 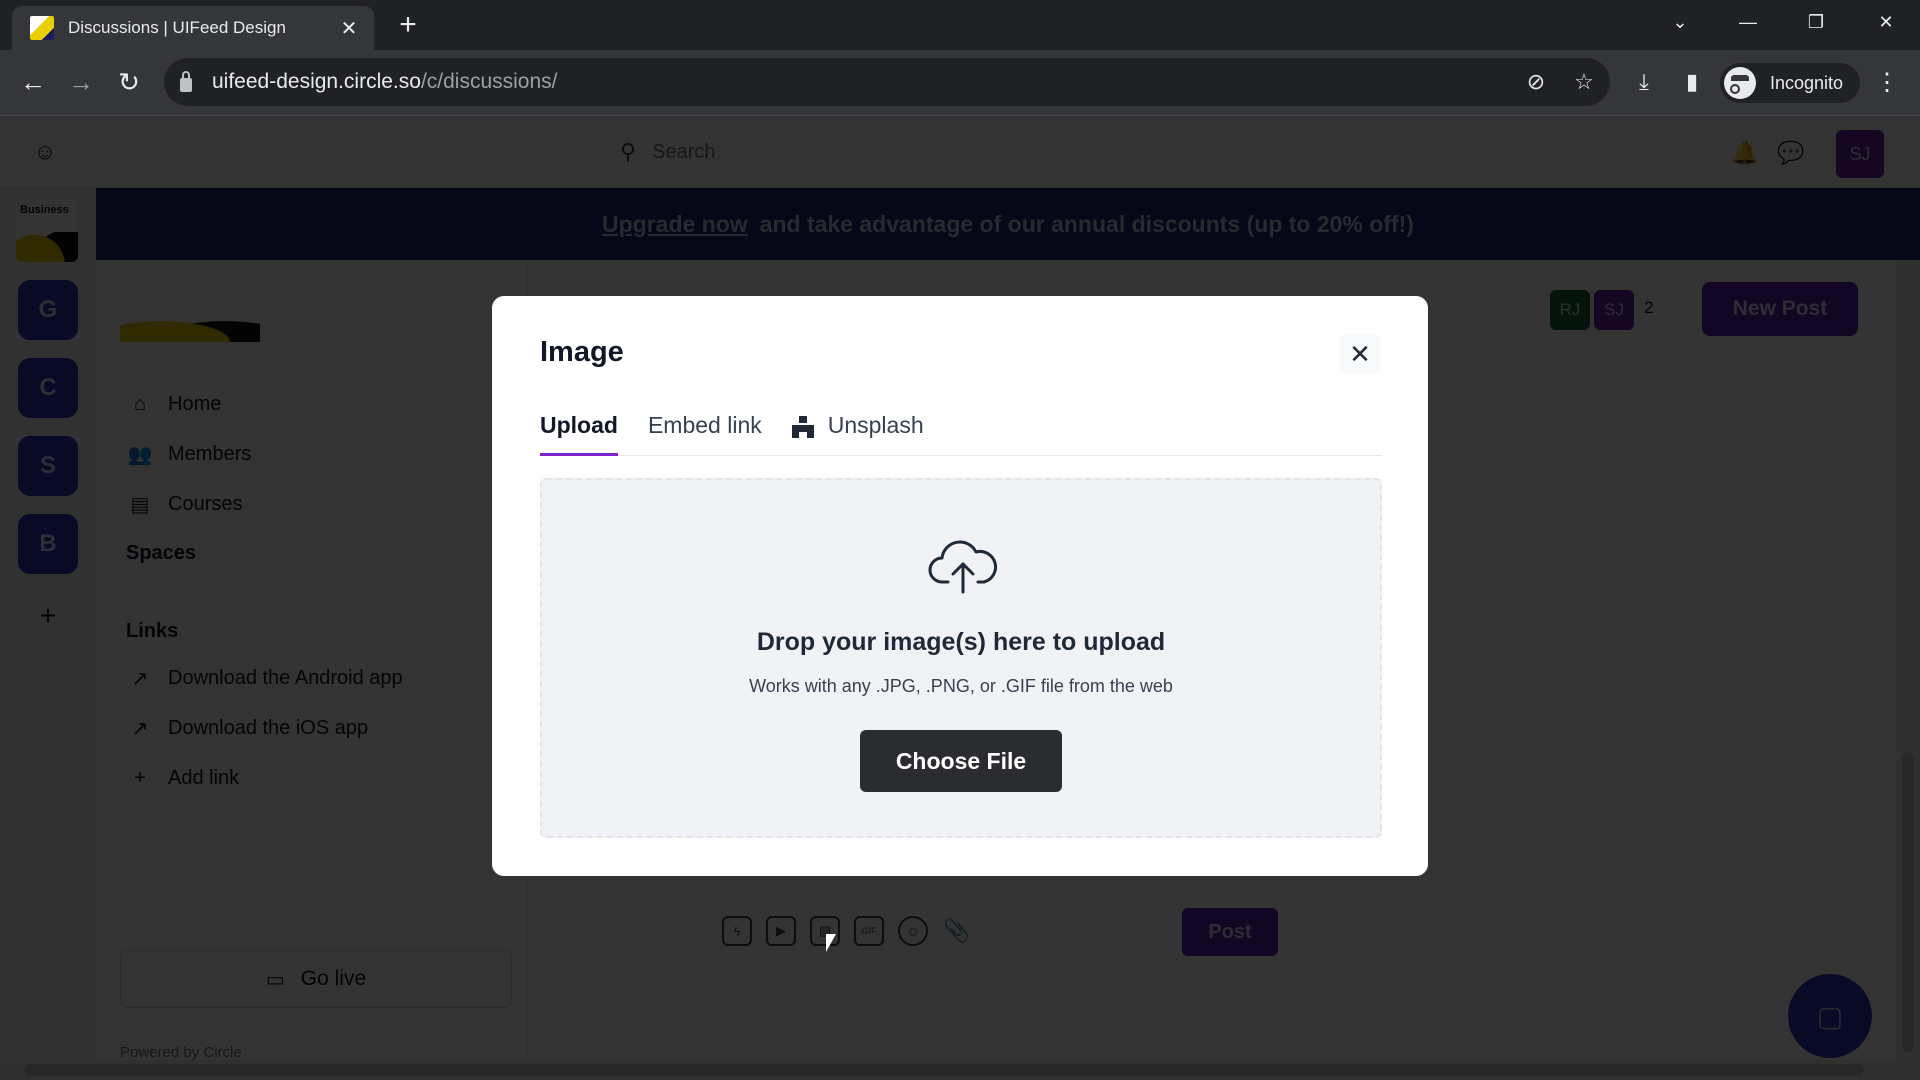 What do you see at coordinates (1536, 82) in the screenshot?
I see `eye-off-icon: ⊘` at bounding box center [1536, 82].